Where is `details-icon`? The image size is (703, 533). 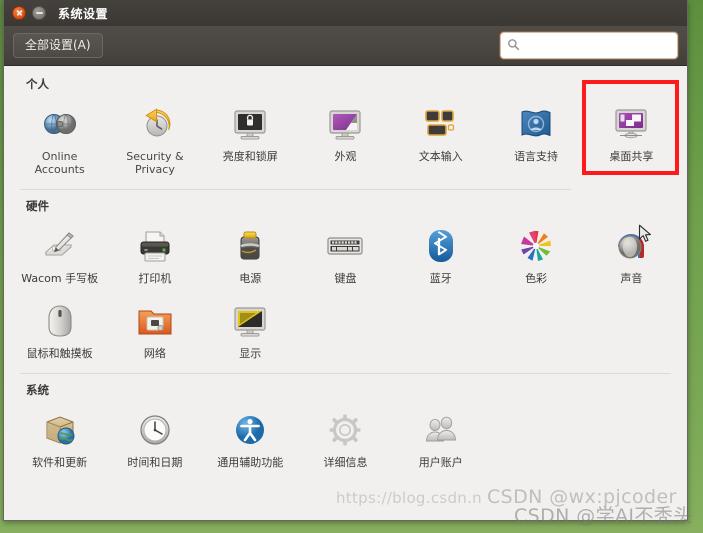 details-icon is located at coordinates (345, 430).